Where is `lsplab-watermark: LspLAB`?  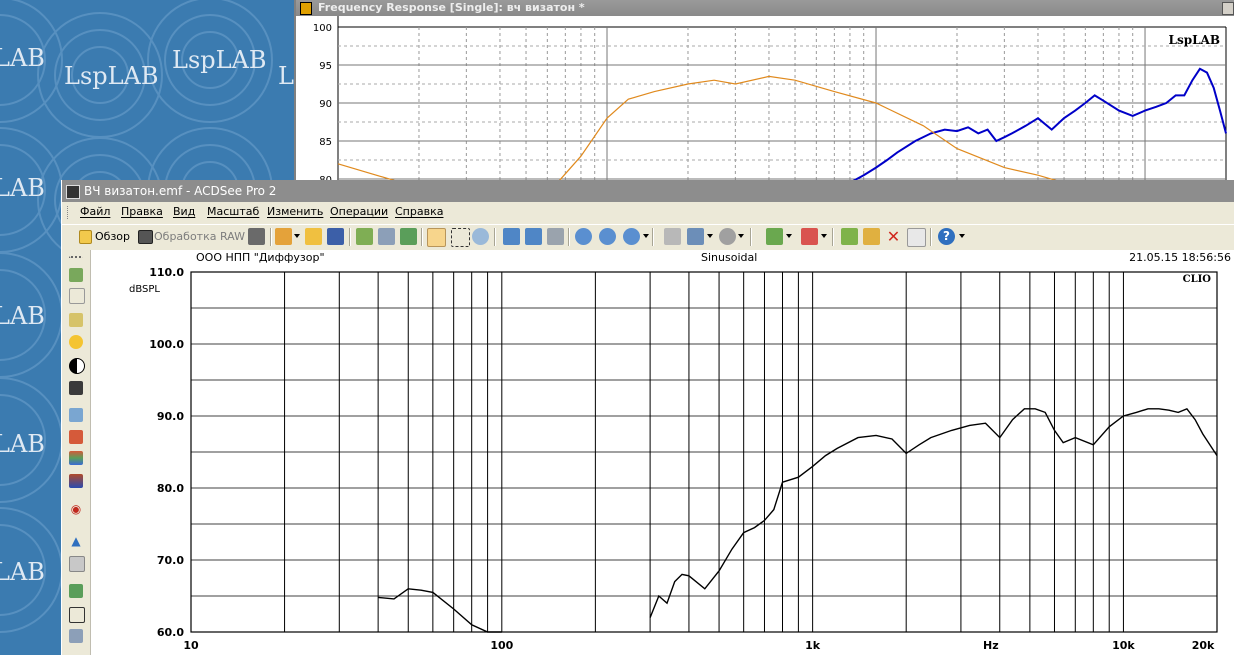 lsplab-watermark: LspLAB is located at coordinates (1194, 40).